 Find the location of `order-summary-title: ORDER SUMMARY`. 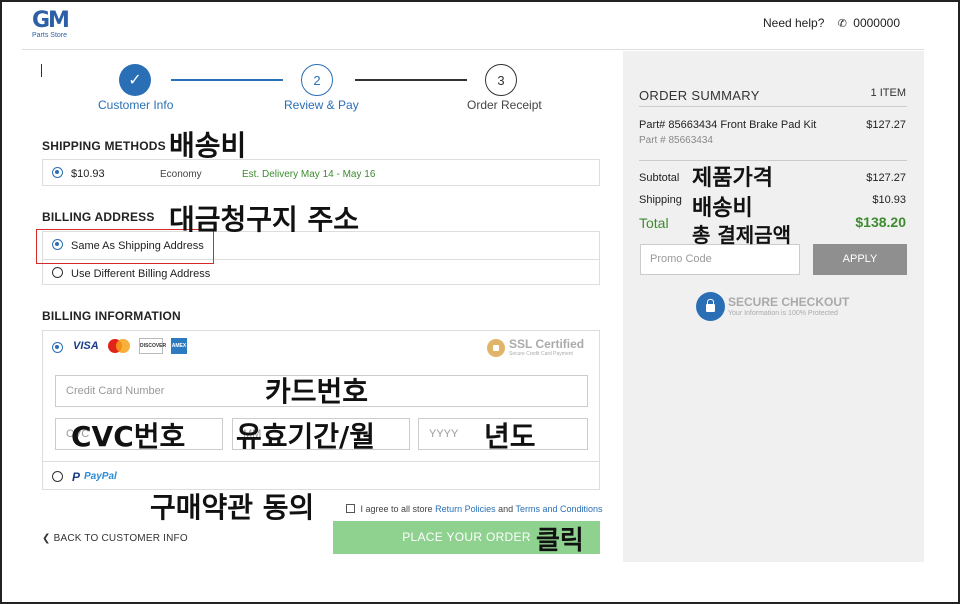

order-summary-title: ORDER SUMMARY is located at coordinates (699, 95).